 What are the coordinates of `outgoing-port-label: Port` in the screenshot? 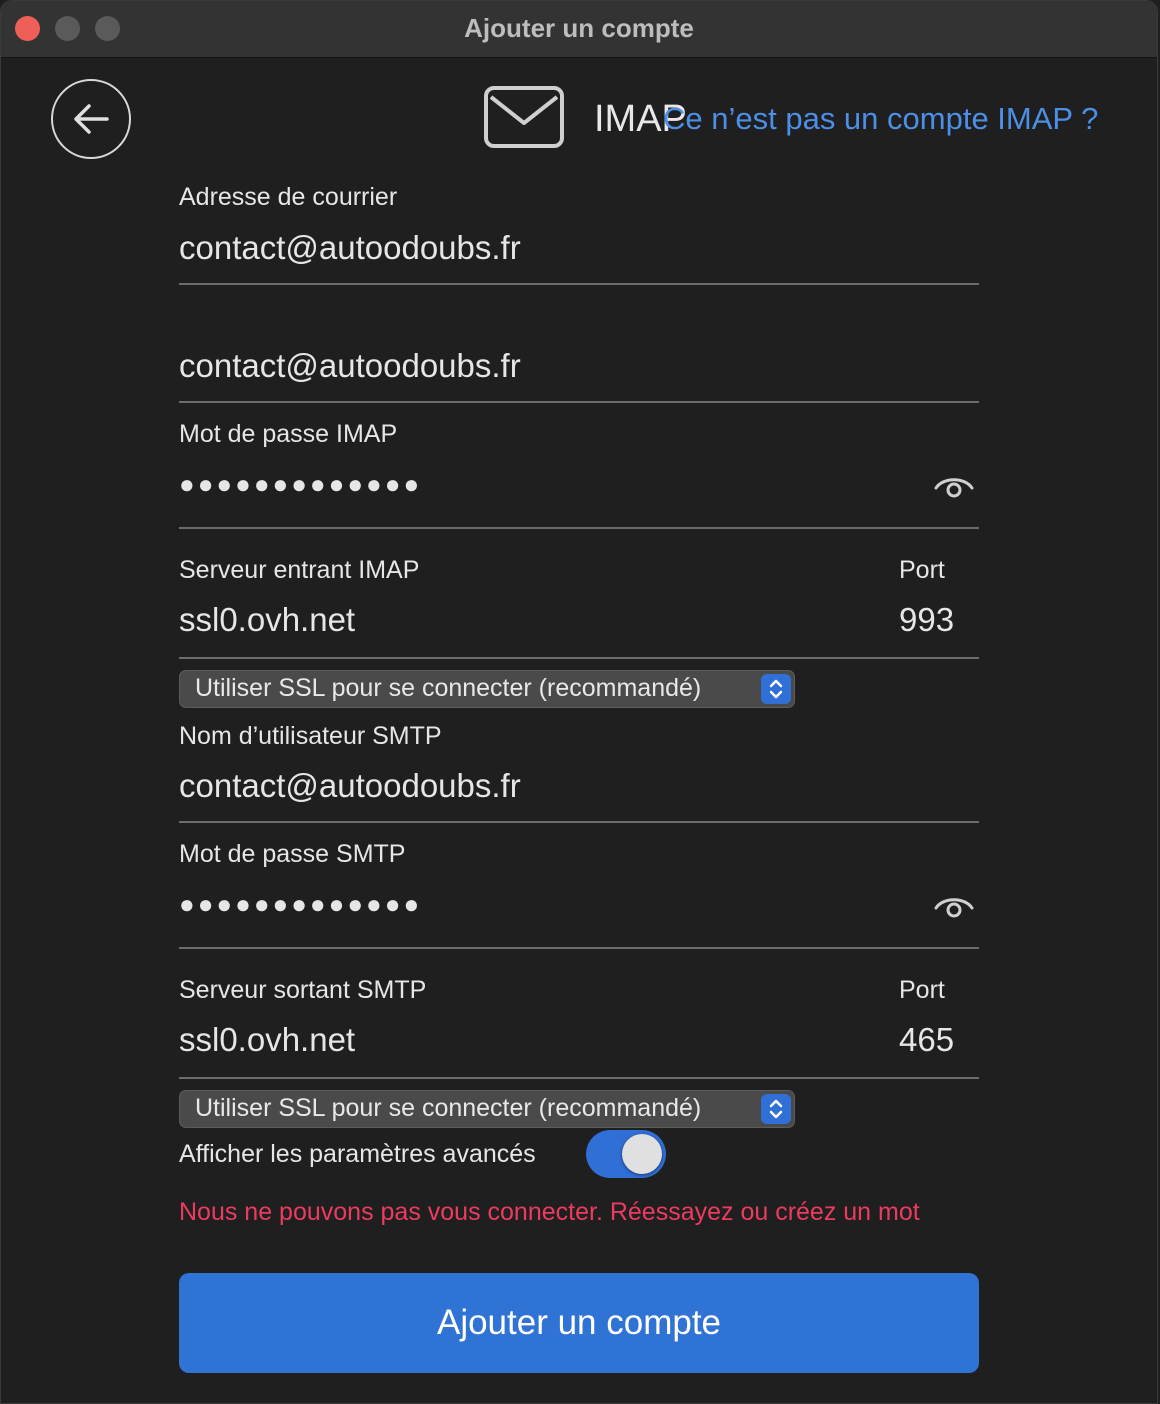 It's located at (922, 990).